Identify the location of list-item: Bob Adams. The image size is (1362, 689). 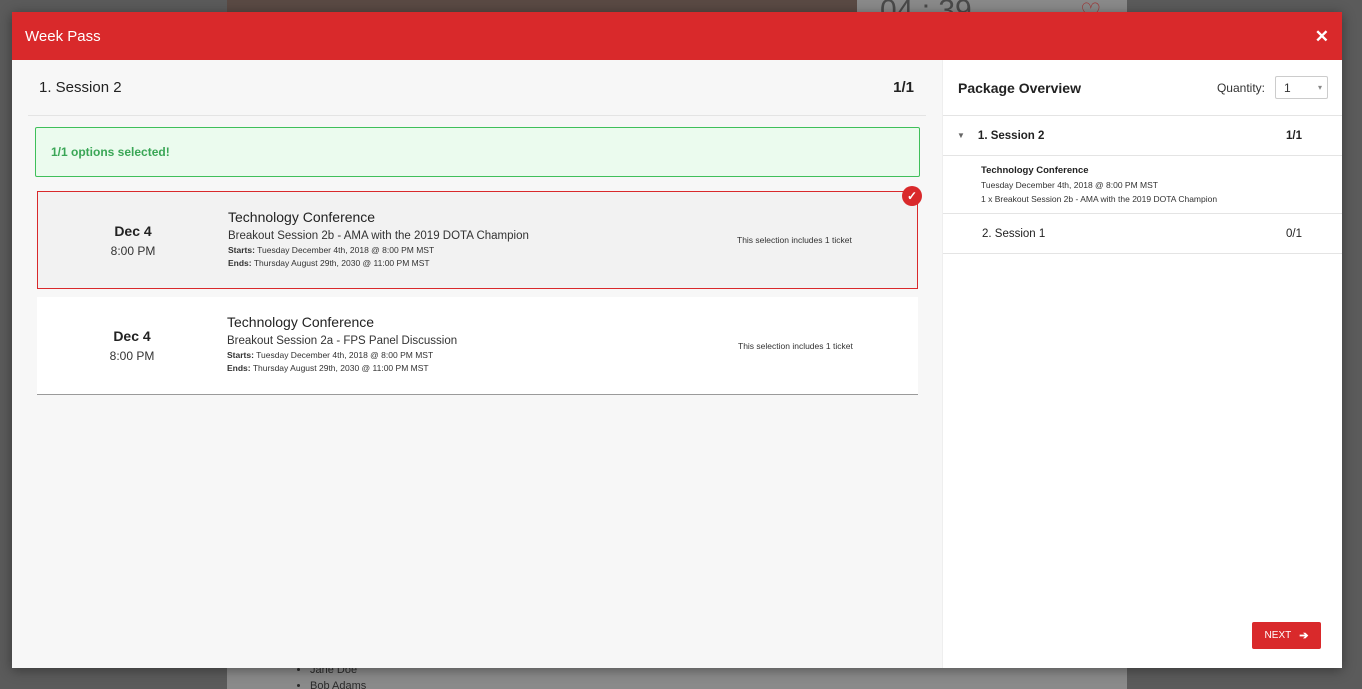
(338, 684).